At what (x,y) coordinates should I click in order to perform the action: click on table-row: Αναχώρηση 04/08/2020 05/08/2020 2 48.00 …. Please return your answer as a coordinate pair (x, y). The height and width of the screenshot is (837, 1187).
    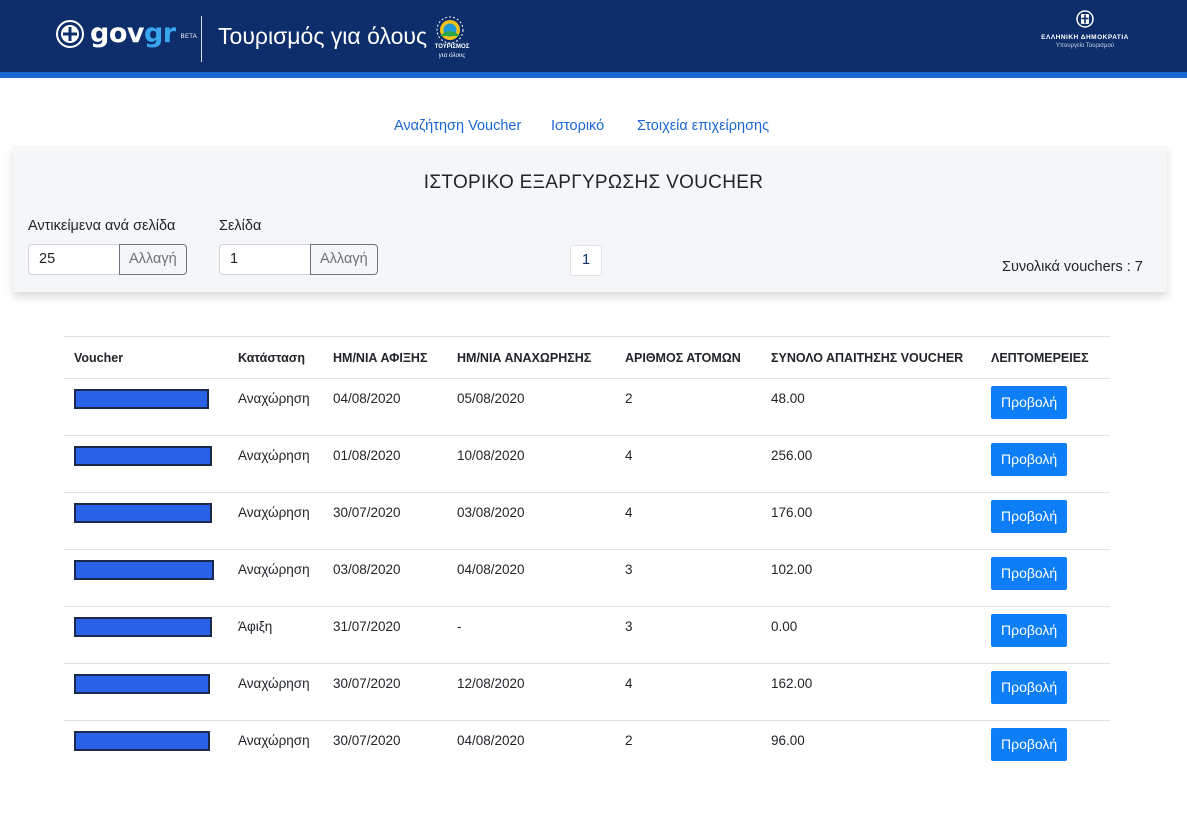
    Looking at the image, I should click on (587, 407).